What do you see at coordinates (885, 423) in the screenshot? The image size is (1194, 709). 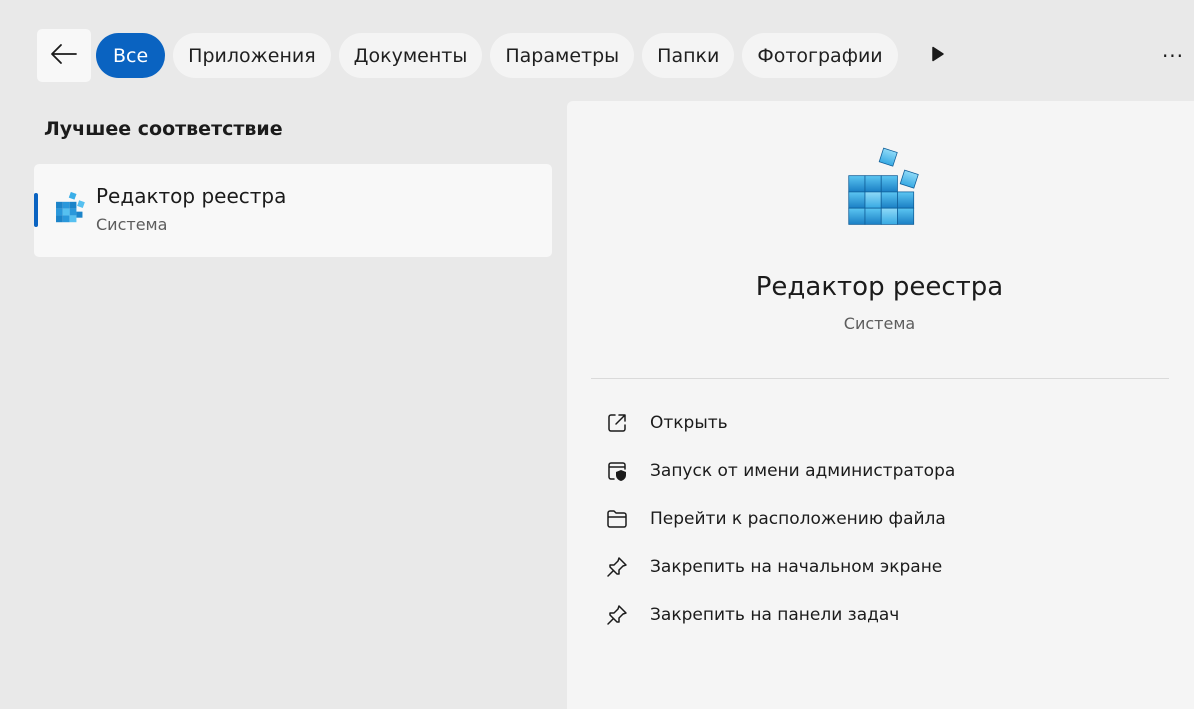 I see `action-open: Открыть` at bounding box center [885, 423].